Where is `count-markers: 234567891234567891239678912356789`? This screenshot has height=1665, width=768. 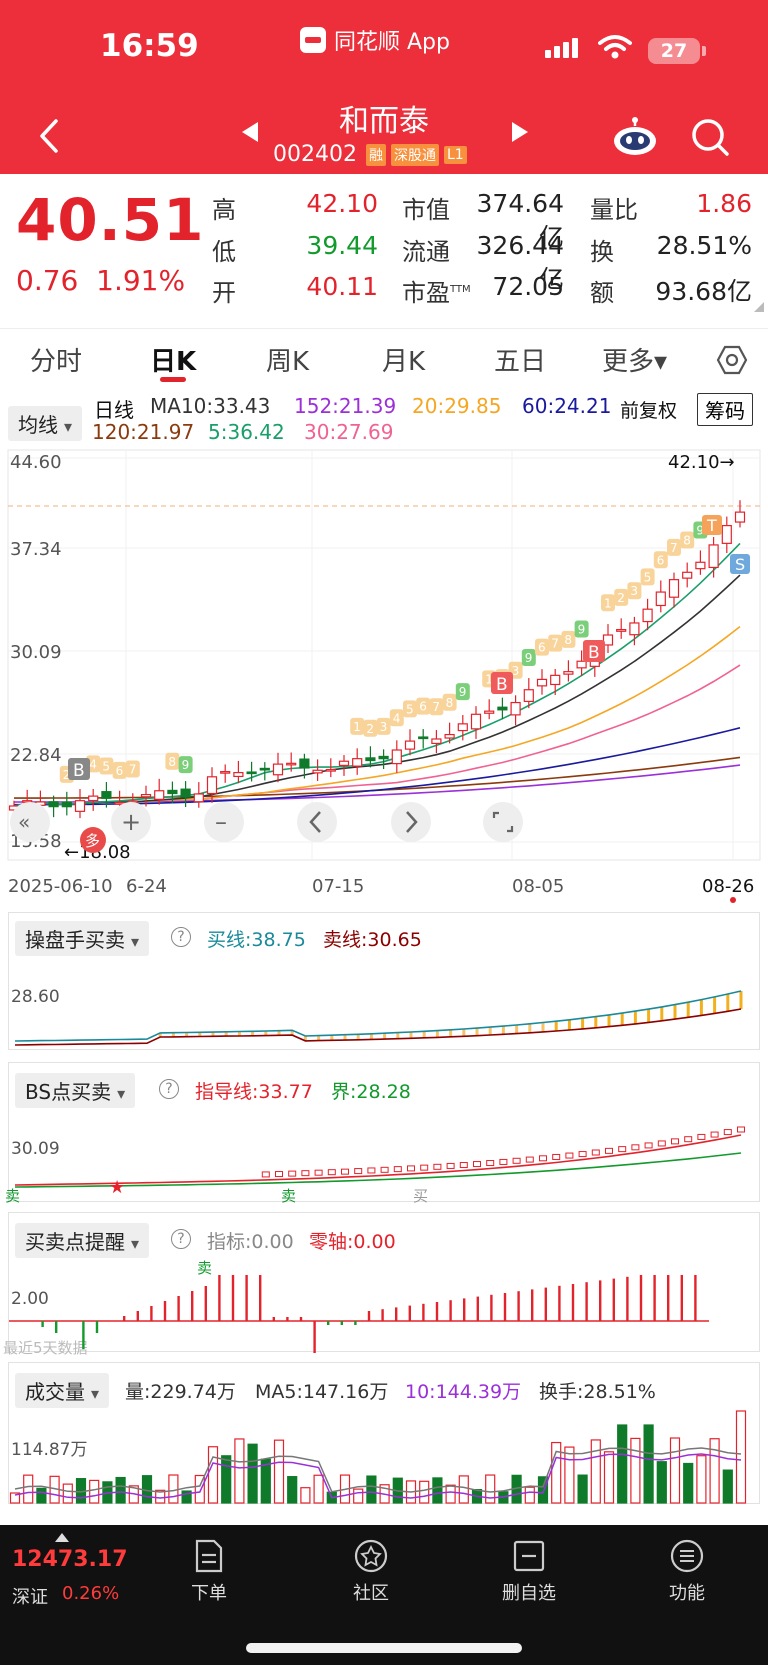 count-markers: 234567891234567891239678912356789 is located at coordinates (383, 652).